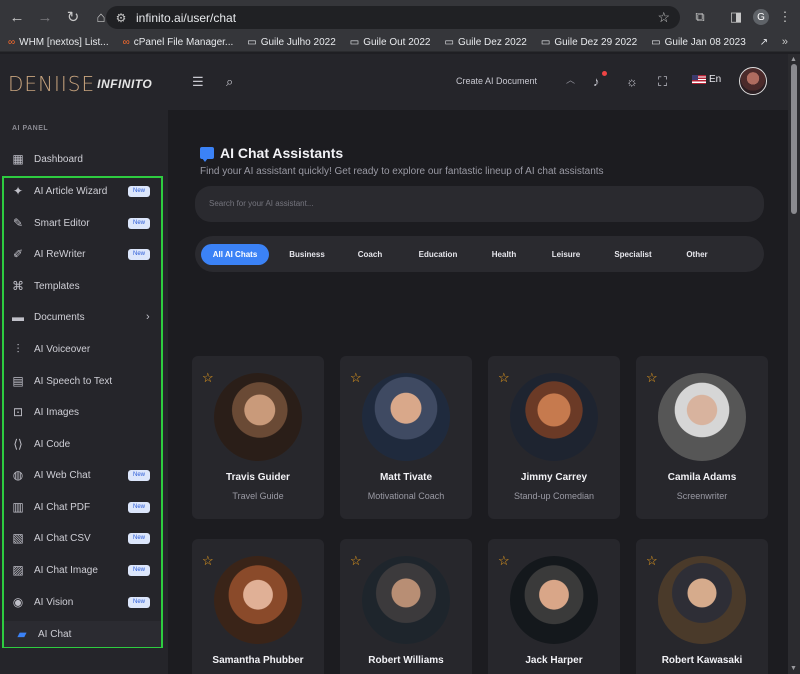 The height and width of the screenshot is (674, 800). Describe the element at coordinates (307, 254) in the screenshot. I see `tab-business: Business` at that location.